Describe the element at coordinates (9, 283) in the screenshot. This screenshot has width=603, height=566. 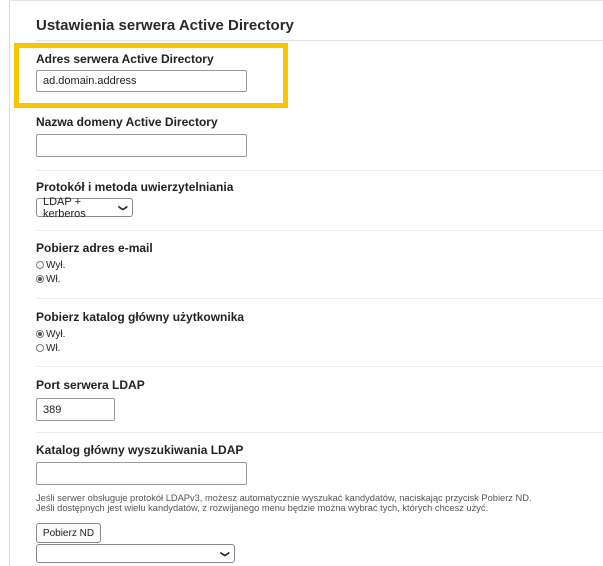
I see `content-frame-left-border` at that location.